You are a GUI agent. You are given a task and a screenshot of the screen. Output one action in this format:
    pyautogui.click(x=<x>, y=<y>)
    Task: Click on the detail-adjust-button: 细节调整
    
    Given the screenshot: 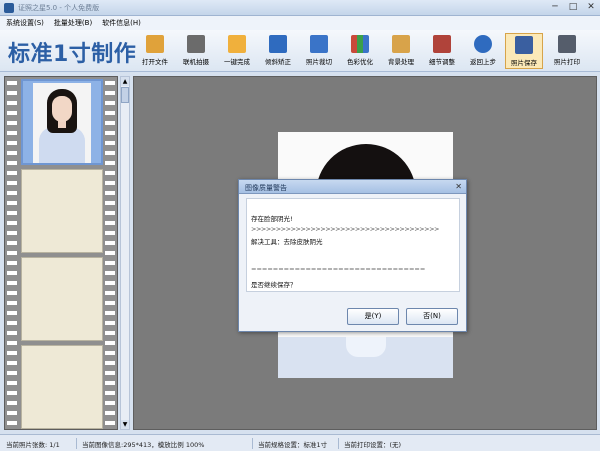 What is the action you would take?
    pyautogui.click(x=442, y=51)
    